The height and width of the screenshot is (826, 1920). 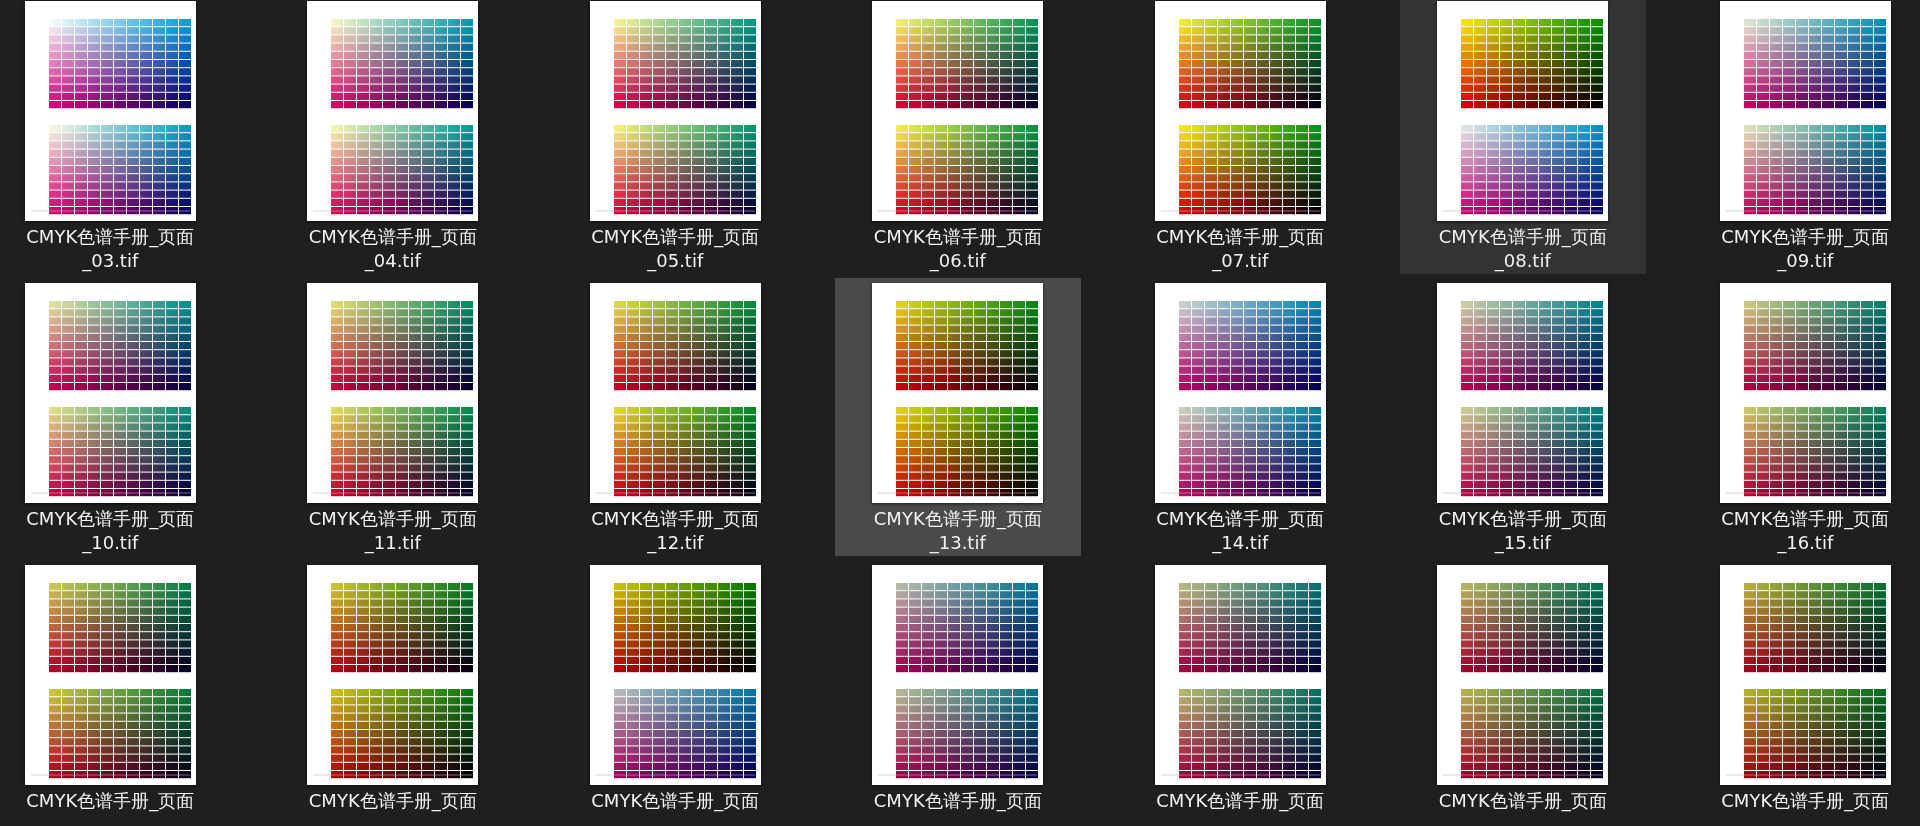 I want to click on file-tile: CMYK色谱手册_页面_11.tif, so click(x=392, y=417).